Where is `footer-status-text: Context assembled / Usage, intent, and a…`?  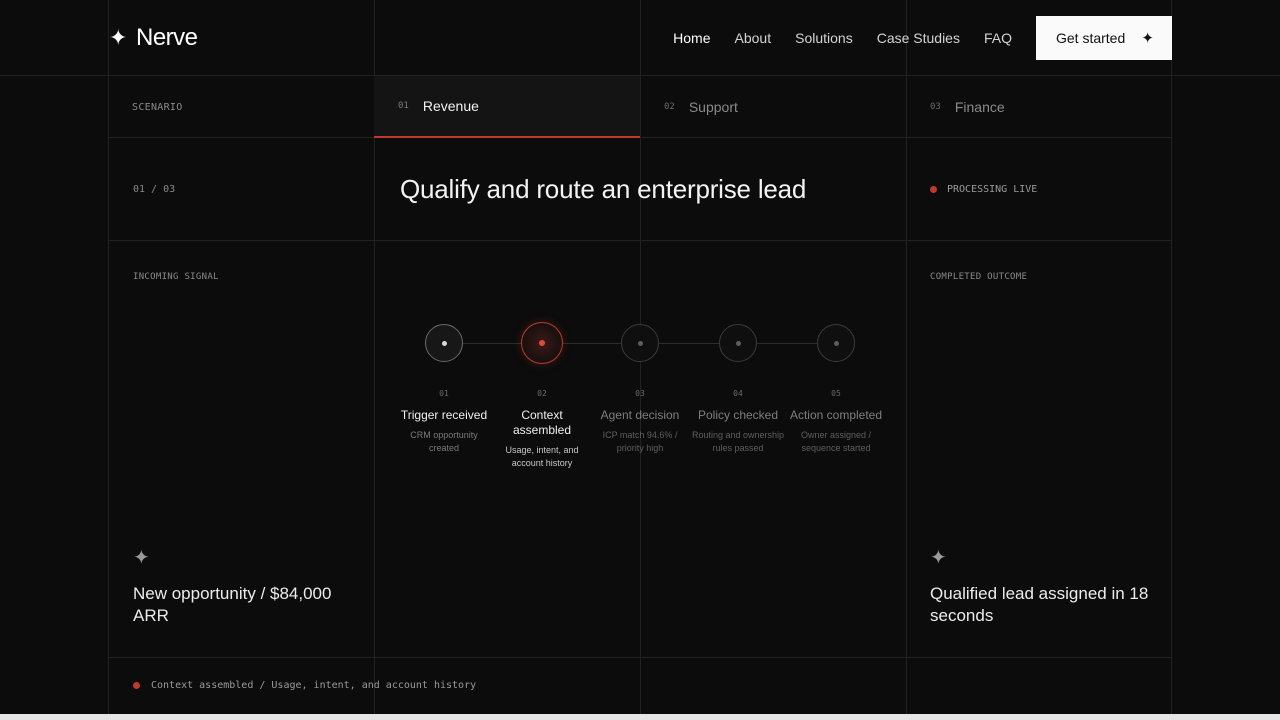 footer-status-text: Context assembled / Usage, intent, and a… is located at coordinates (314, 685).